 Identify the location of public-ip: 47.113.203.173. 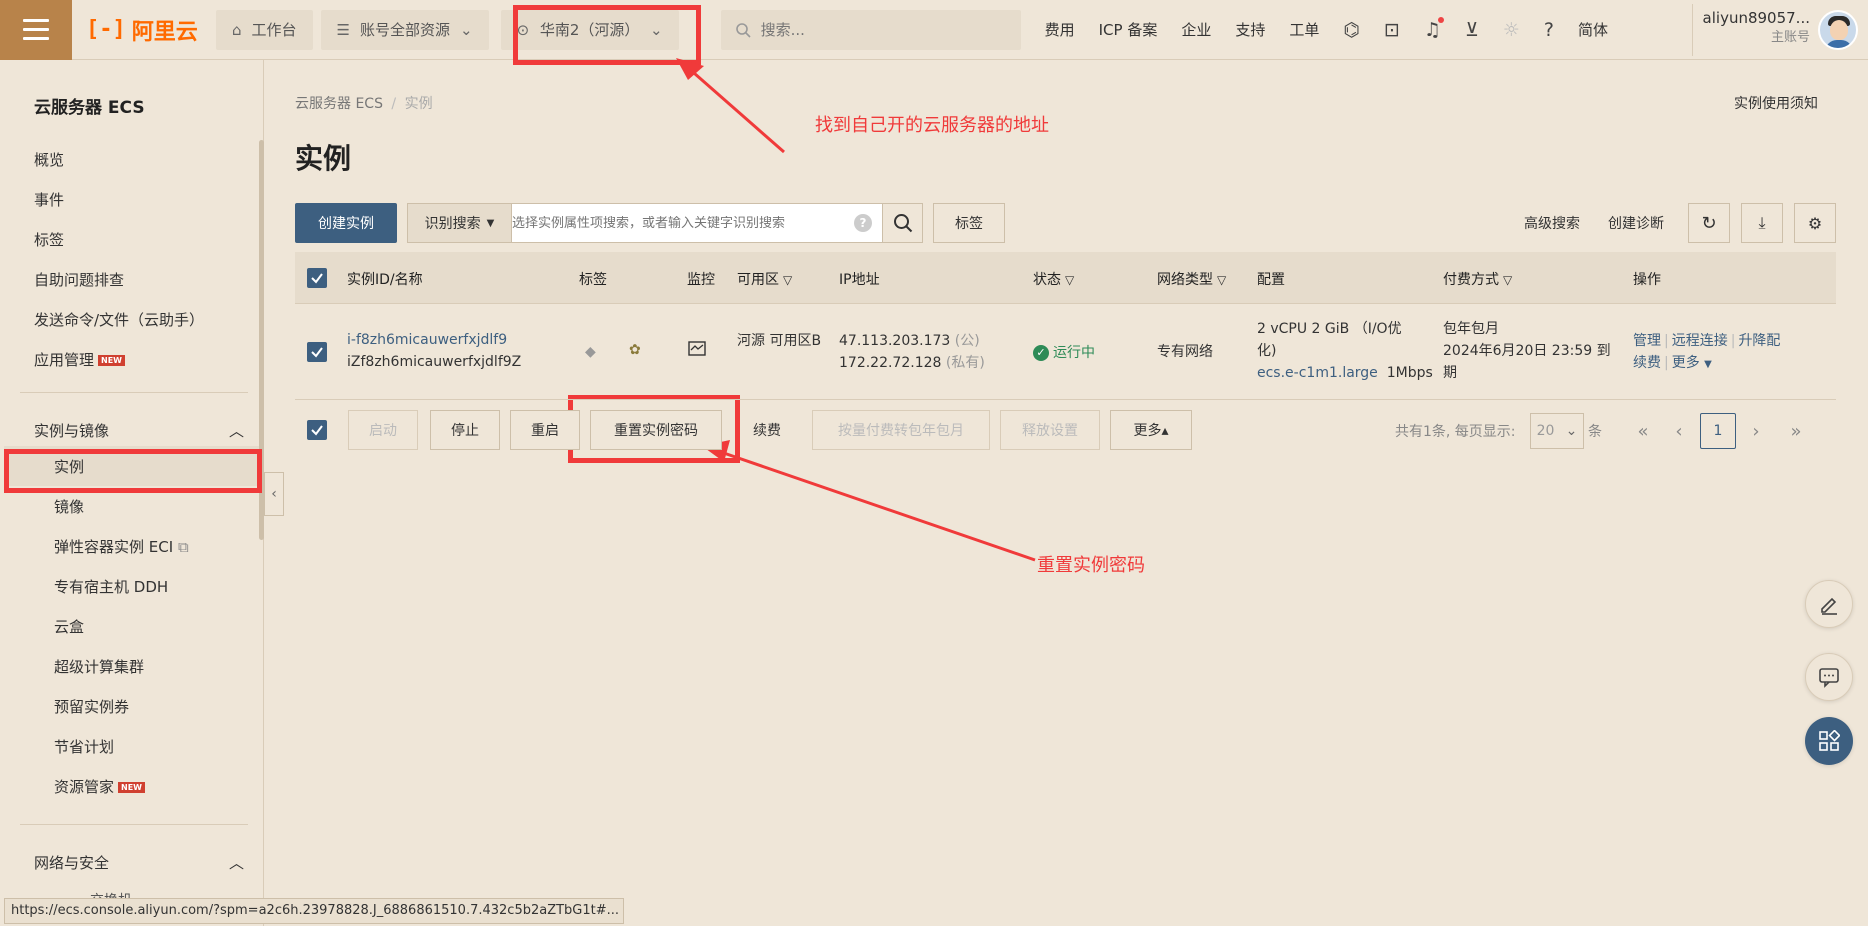
(895, 341).